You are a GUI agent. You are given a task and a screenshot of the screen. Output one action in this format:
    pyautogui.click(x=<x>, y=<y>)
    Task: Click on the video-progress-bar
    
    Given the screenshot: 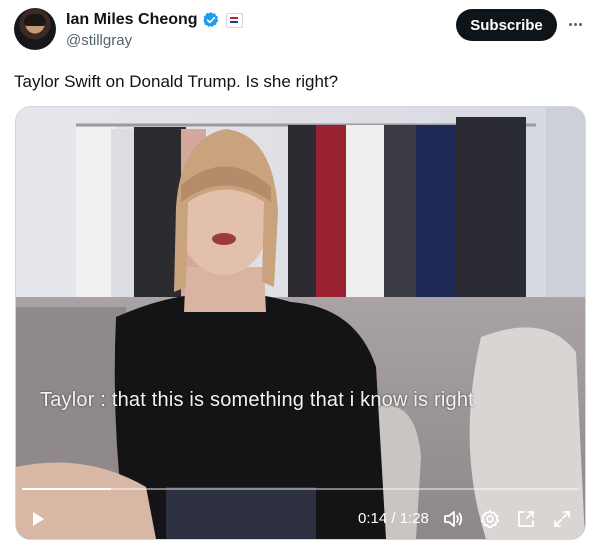 What is the action you would take?
    pyautogui.click(x=300, y=489)
    